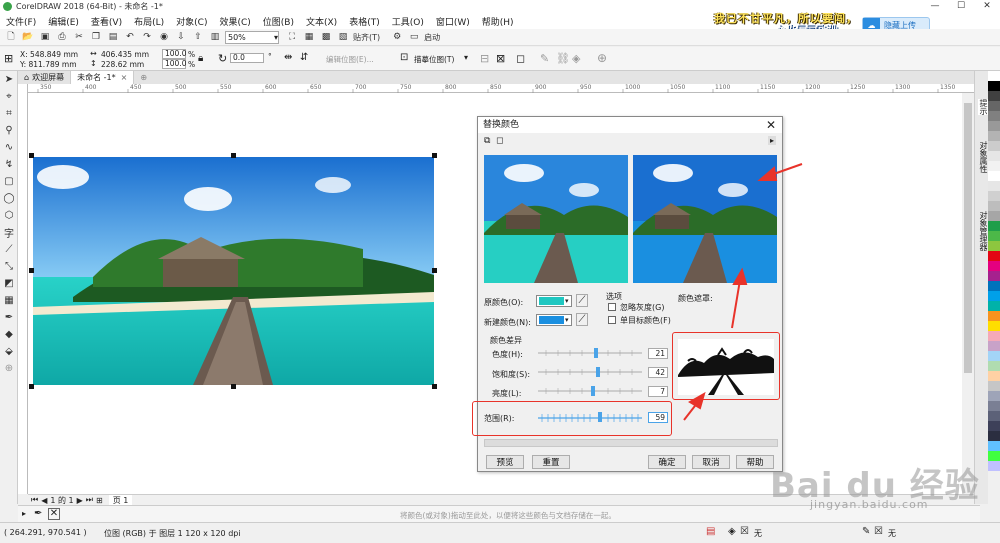 This screenshot has width=1000, height=543. What do you see at coordinates (21, 21) in the screenshot?
I see `menu-file: 文件(F)` at bounding box center [21, 21].